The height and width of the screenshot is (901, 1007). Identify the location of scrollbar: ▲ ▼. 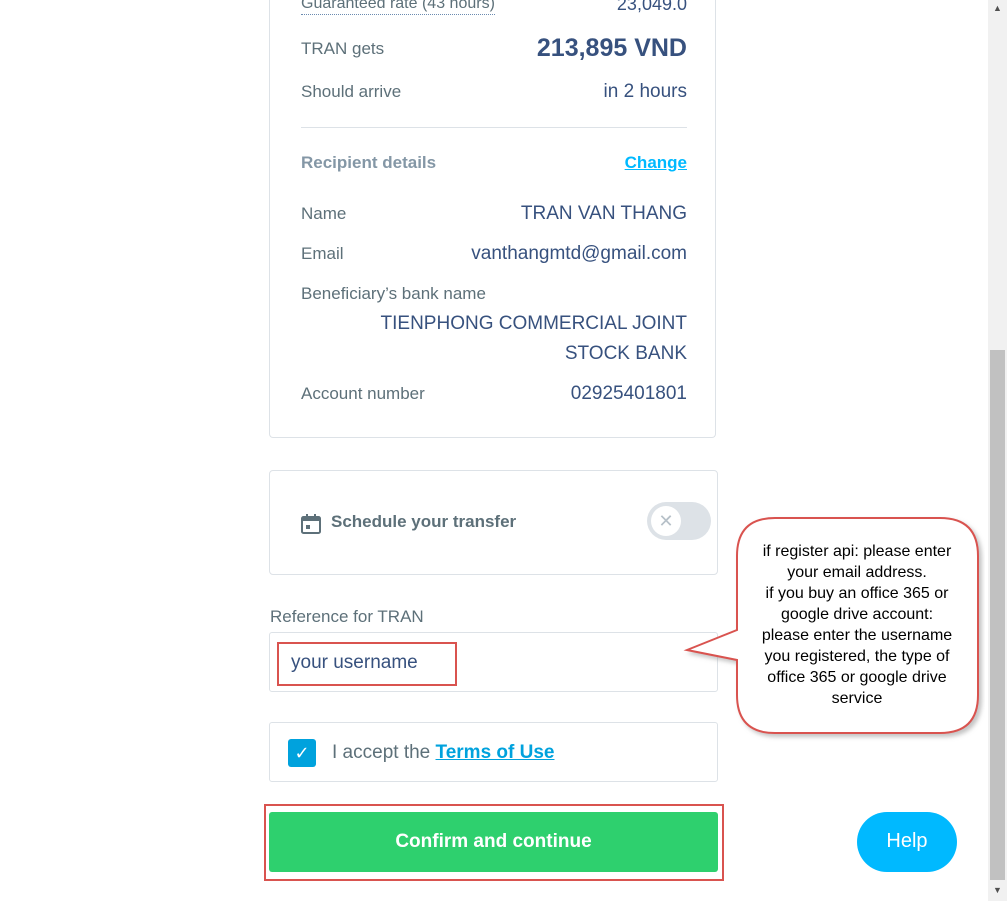
(997, 450).